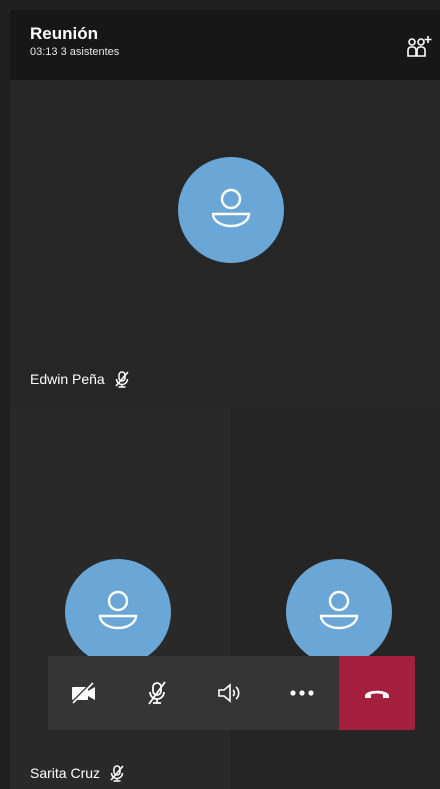 The height and width of the screenshot is (789, 440). Describe the element at coordinates (65, 773) in the screenshot. I see `participant-name: Sarita Cruz` at that location.